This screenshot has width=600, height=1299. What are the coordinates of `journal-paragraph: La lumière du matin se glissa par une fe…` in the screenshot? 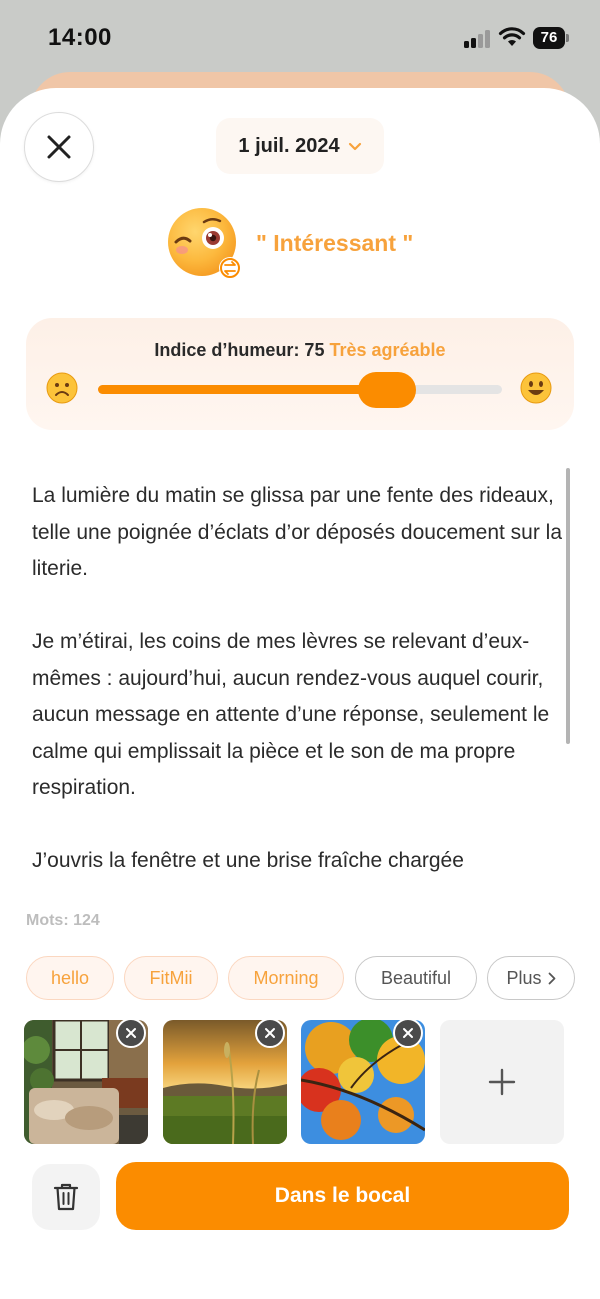 It's located at (297, 532).